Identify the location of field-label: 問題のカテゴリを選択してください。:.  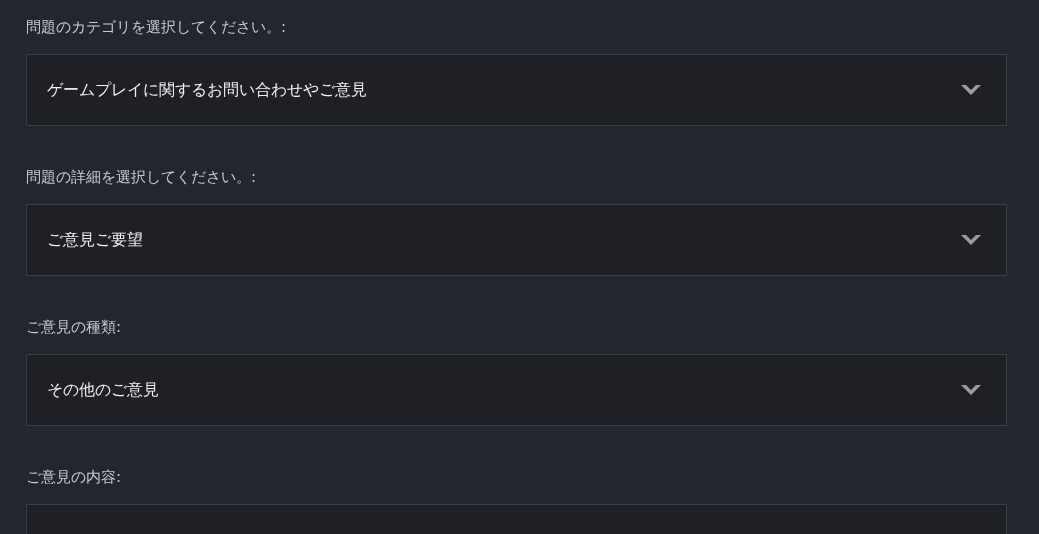
(157, 27).